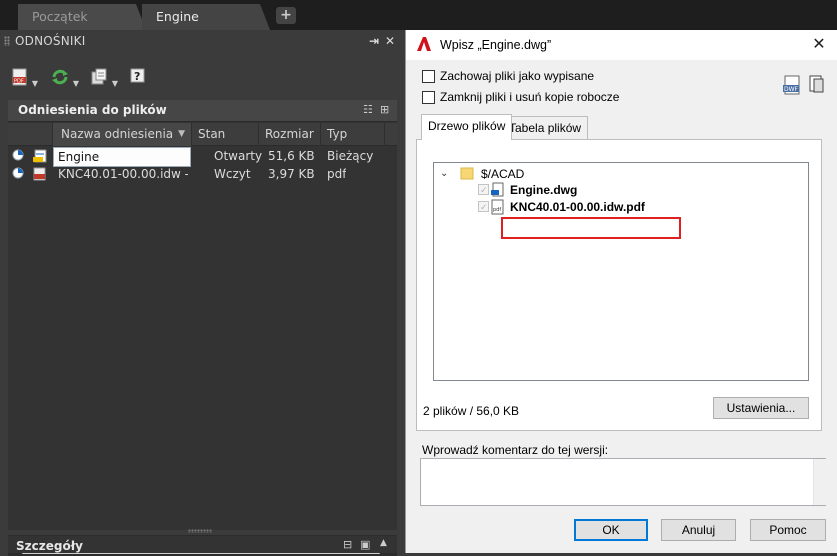 This screenshot has width=837, height=556. What do you see at coordinates (383, 543) in the screenshot?
I see `collapse-icon: ▲` at bounding box center [383, 543].